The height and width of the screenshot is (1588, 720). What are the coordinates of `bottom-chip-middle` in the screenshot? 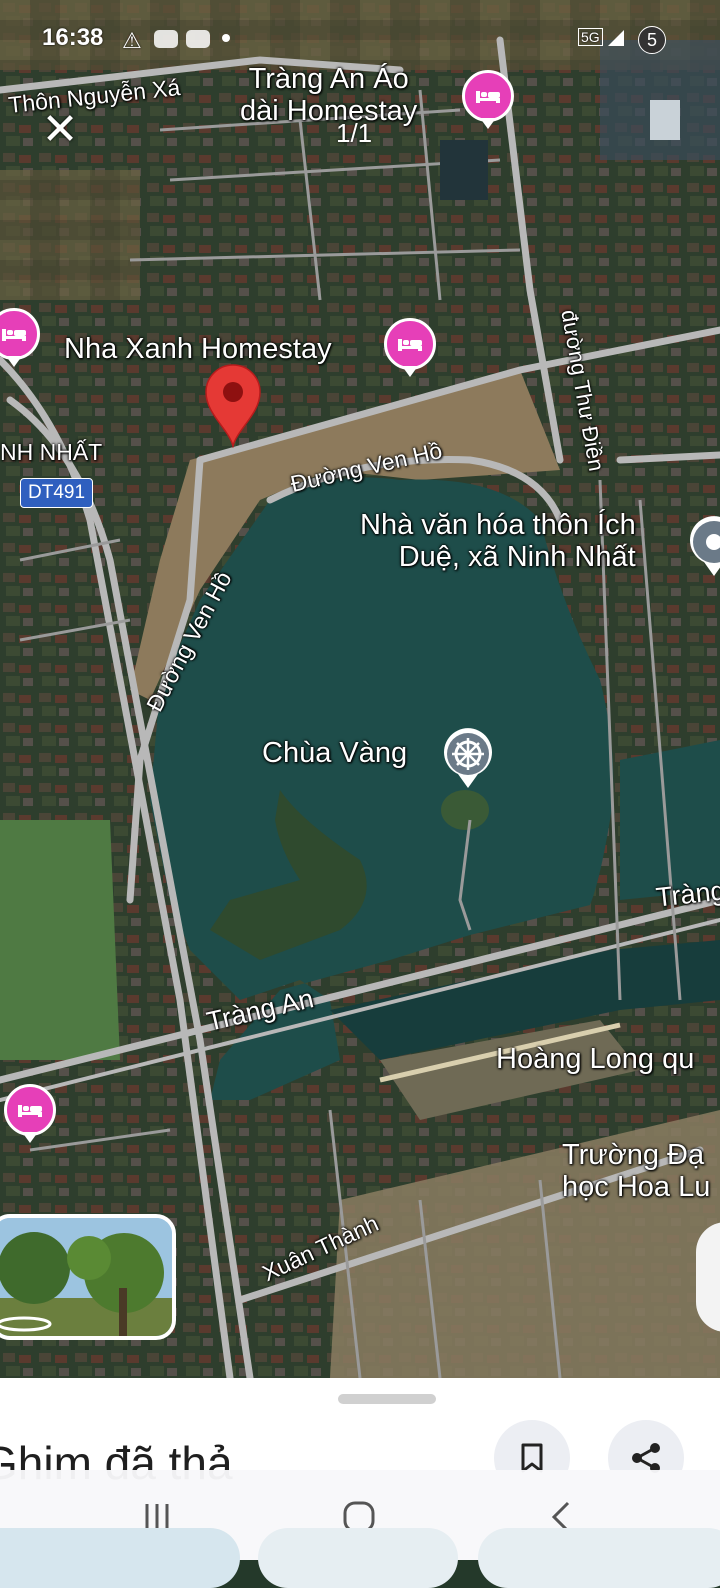 It's located at (358, 1558).